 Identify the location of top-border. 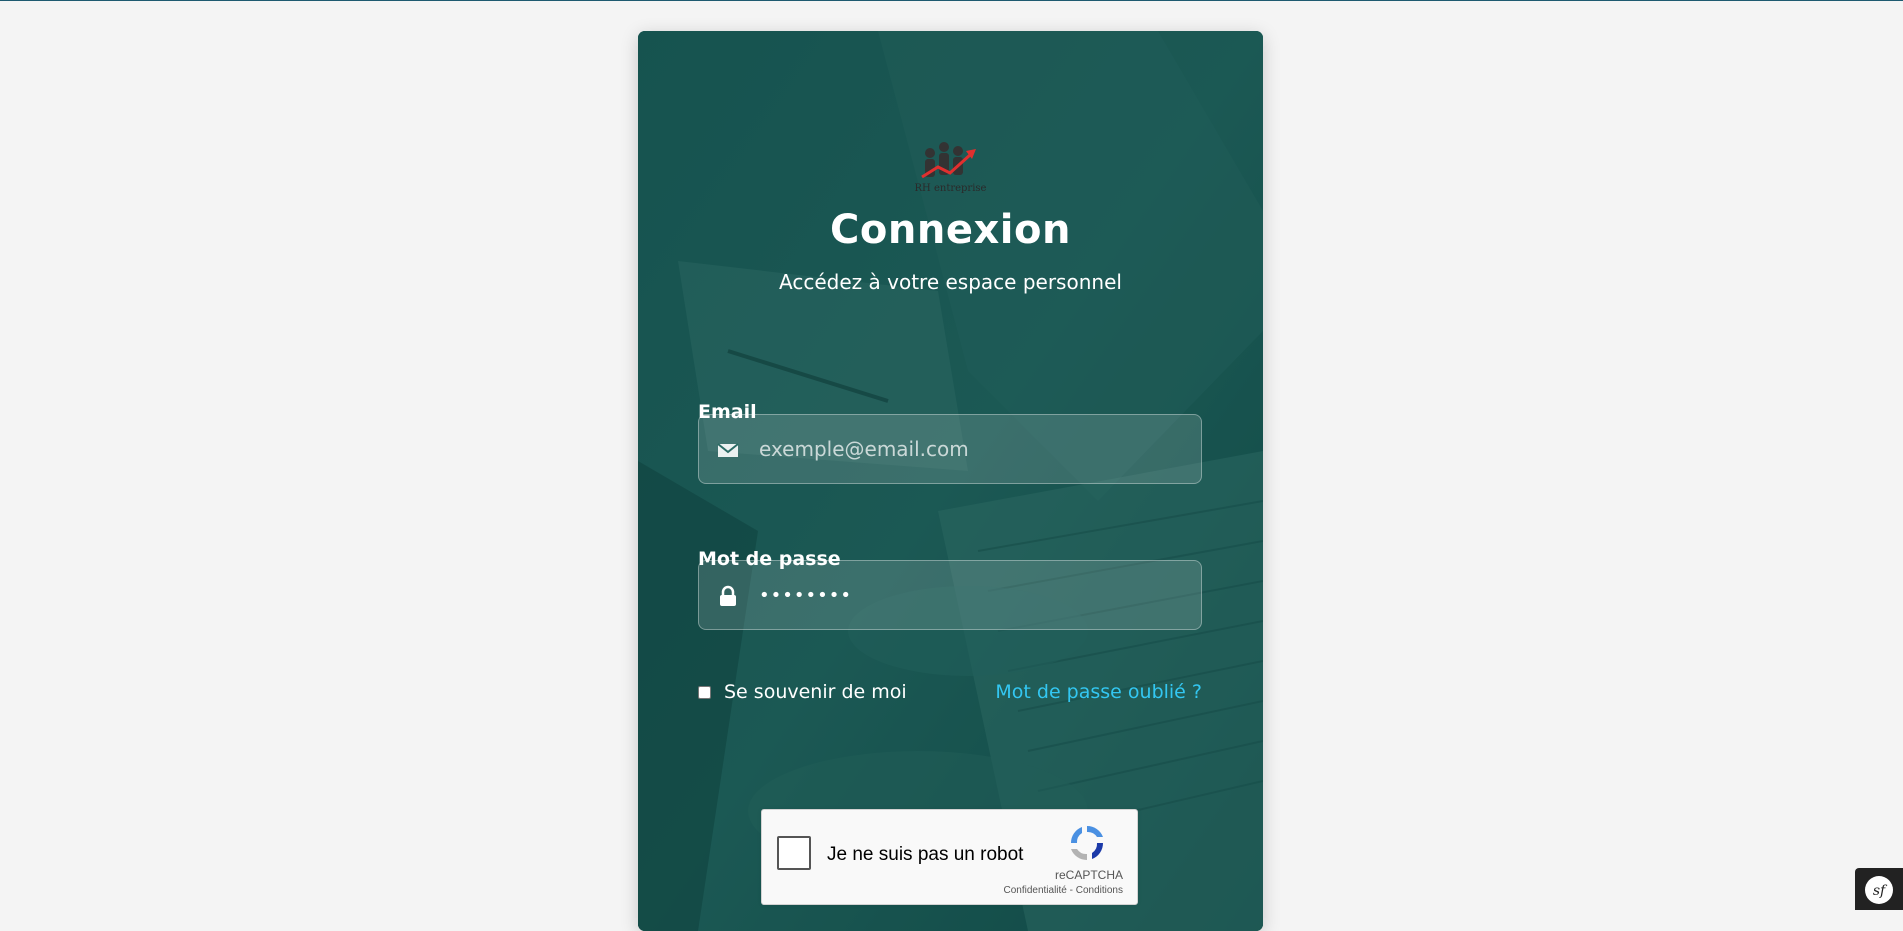
(951, 0).